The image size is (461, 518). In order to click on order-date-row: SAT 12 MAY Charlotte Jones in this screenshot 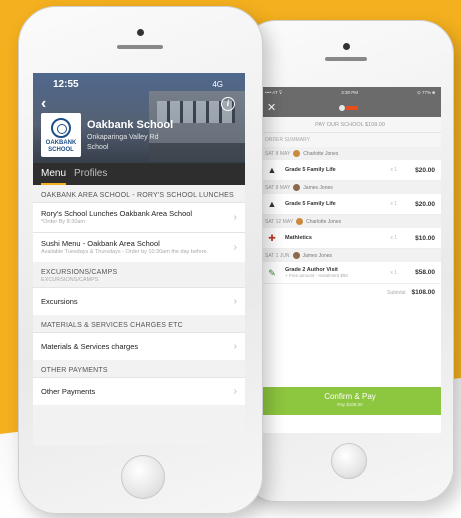, I will do `click(350, 221)`.